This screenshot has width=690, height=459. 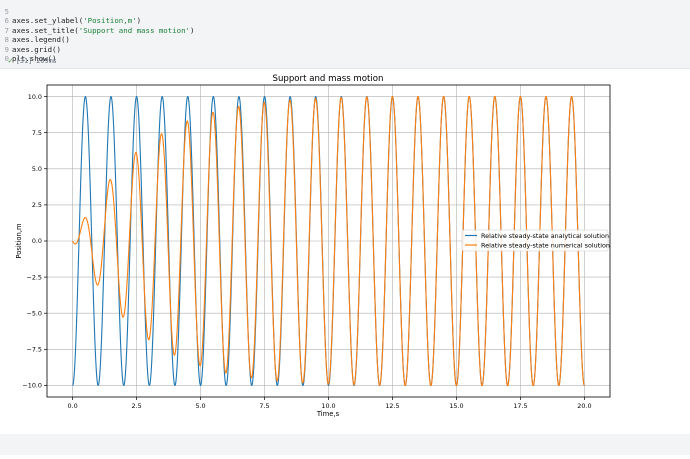 What do you see at coordinates (35, 97) in the screenshot?
I see `y-tick-label: 10.0` at bounding box center [35, 97].